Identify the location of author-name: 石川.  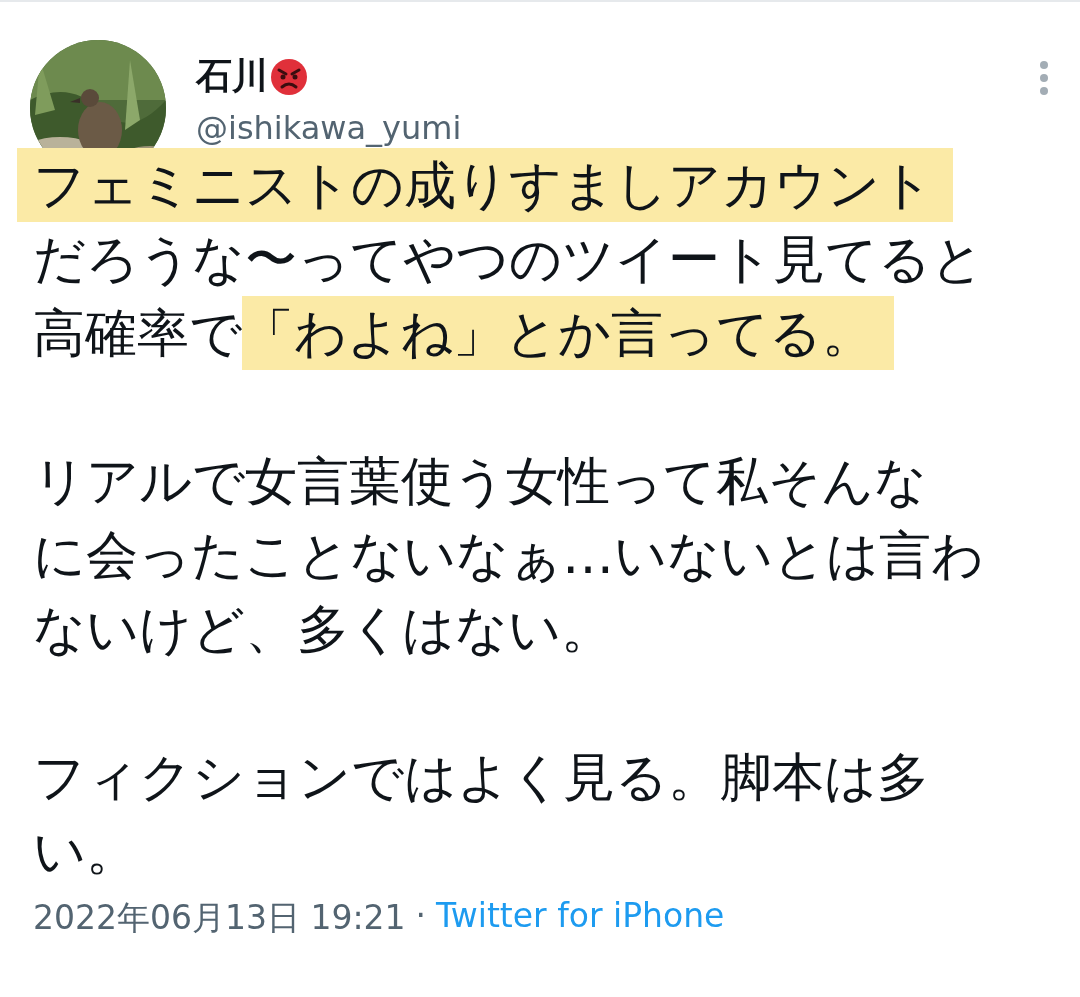
(232, 76).